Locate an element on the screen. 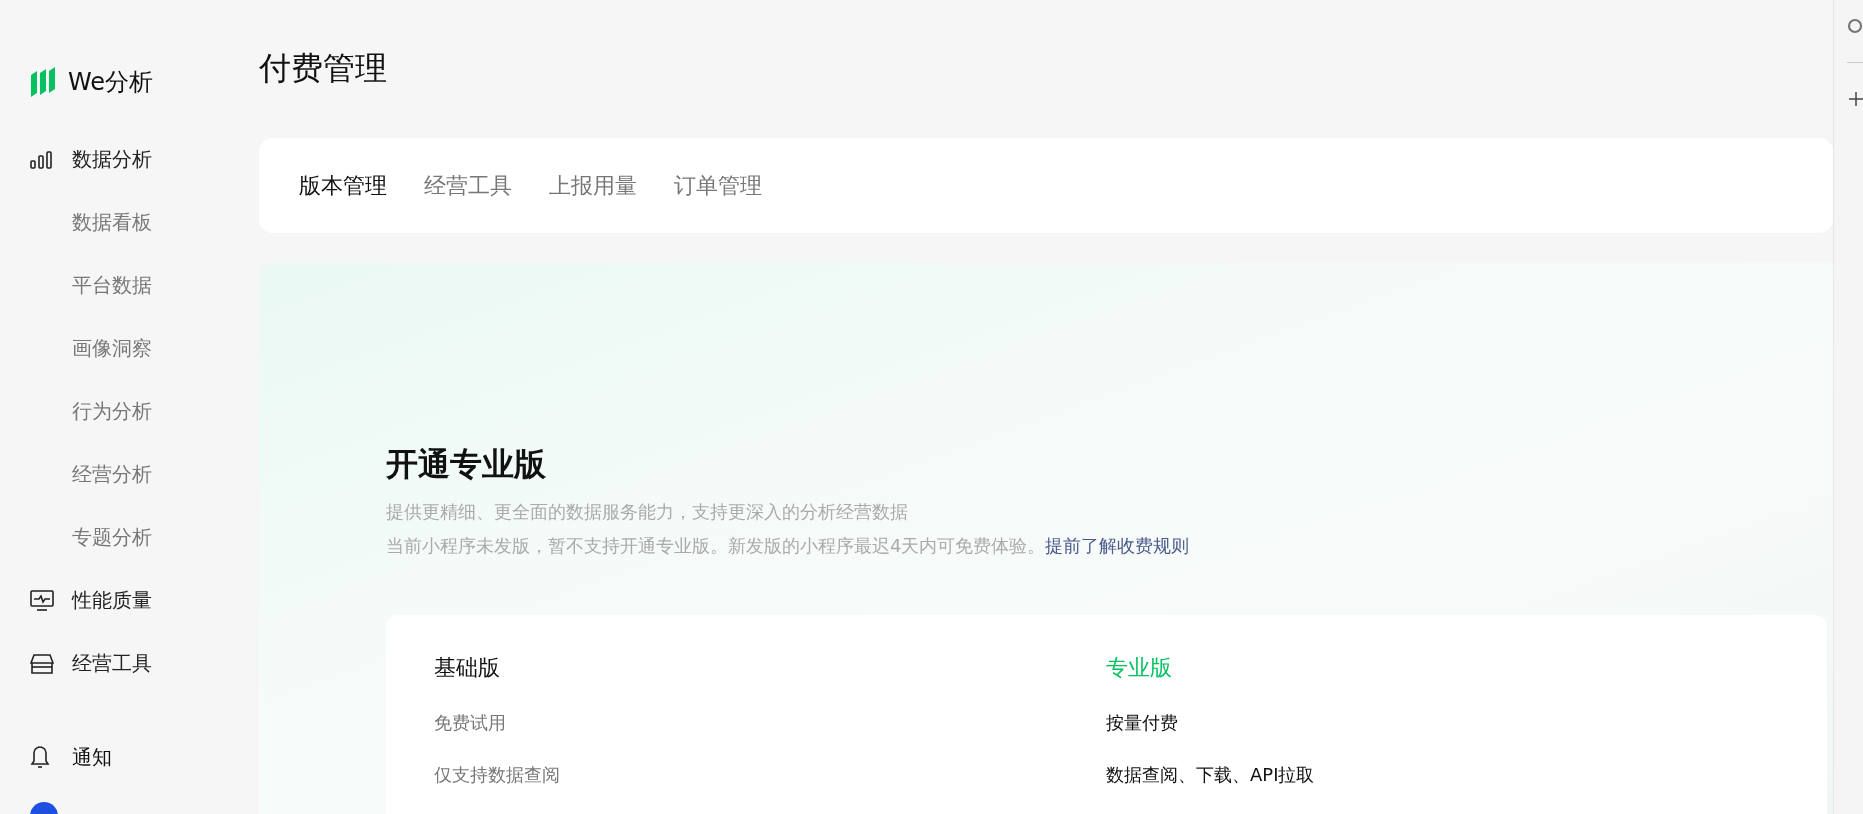 The height and width of the screenshot is (814, 1863). app-name: We分析 is located at coordinates (111, 82).